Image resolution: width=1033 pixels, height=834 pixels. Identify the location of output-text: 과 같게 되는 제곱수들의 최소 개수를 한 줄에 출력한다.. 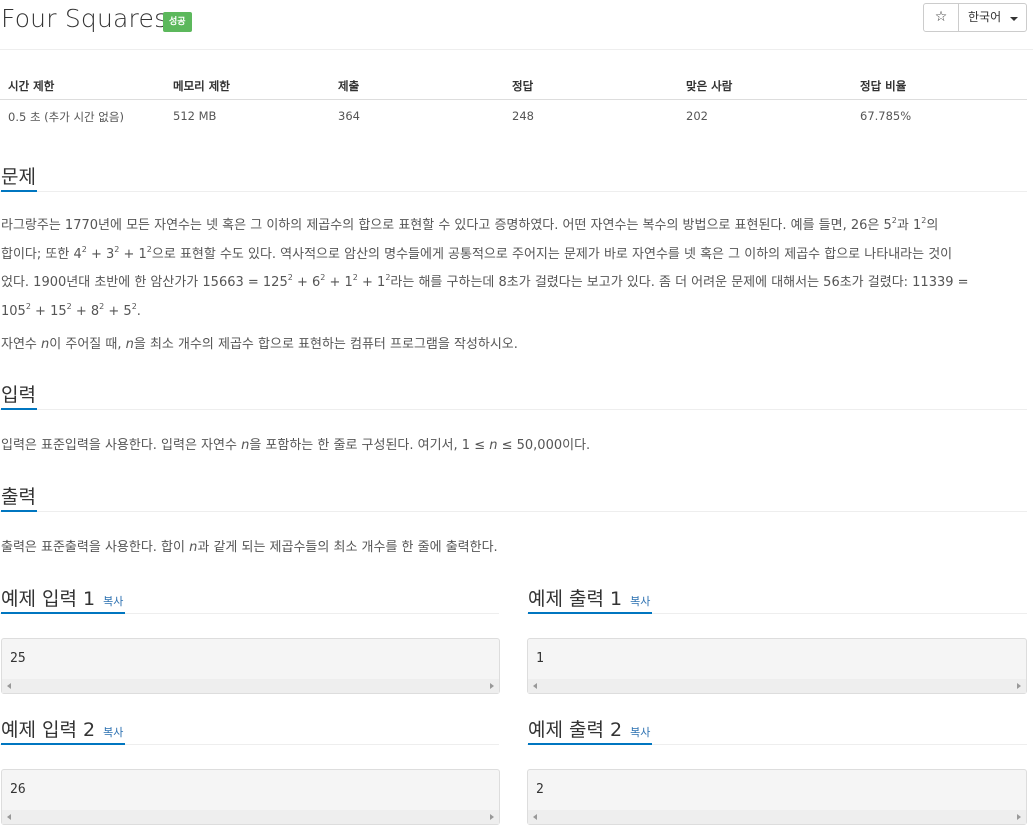
(347, 547).